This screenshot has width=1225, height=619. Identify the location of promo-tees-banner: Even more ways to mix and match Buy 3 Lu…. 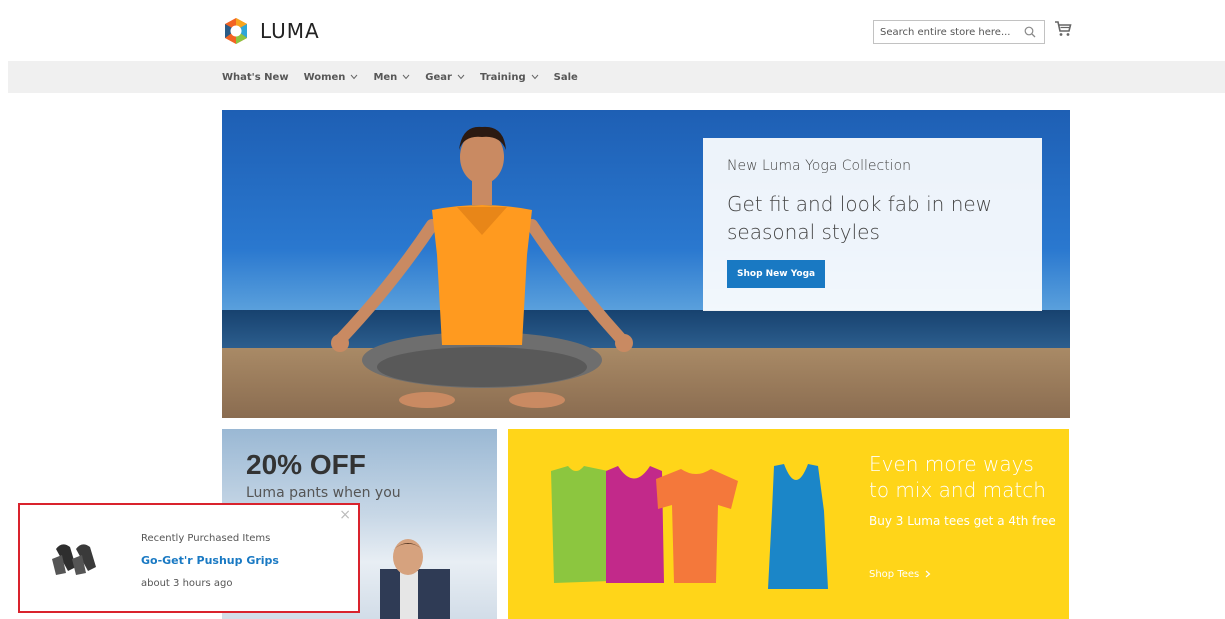
(788, 524).